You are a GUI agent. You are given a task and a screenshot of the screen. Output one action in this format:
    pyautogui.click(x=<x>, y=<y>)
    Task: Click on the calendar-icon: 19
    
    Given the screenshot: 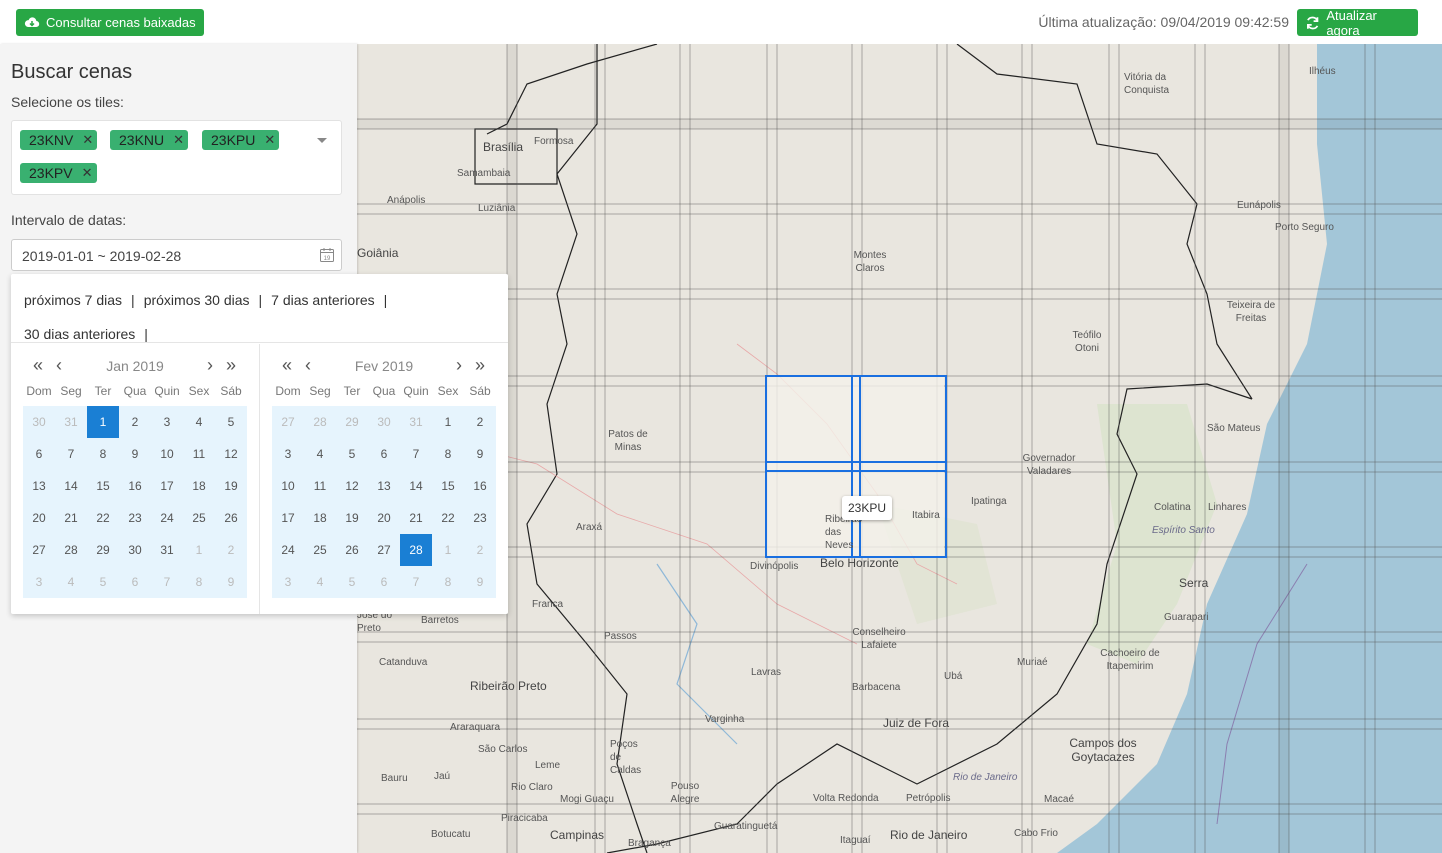 What is the action you would take?
    pyautogui.click(x=327, y=255)
    